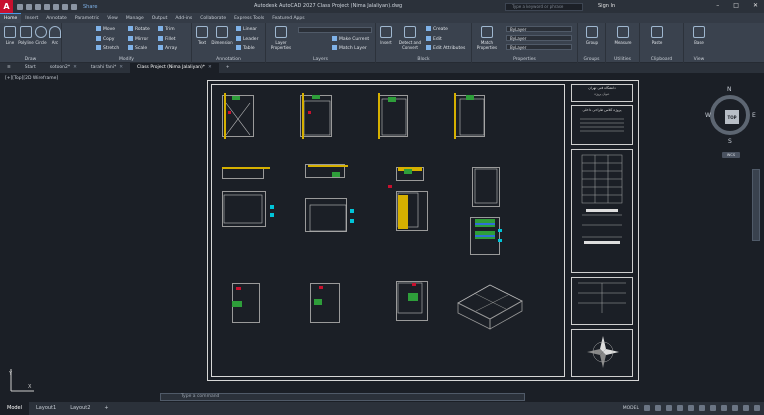 The width and height of the screenshot is (764, 415). Describe the element at coordinates (105, 29) in the screenshot. I see `move-tool: Move` at that location.